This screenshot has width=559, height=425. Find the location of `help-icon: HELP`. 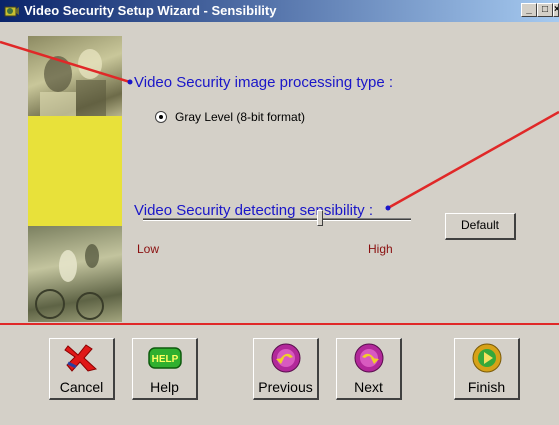

help-icon: HELP is located at coordinates (165, 358).